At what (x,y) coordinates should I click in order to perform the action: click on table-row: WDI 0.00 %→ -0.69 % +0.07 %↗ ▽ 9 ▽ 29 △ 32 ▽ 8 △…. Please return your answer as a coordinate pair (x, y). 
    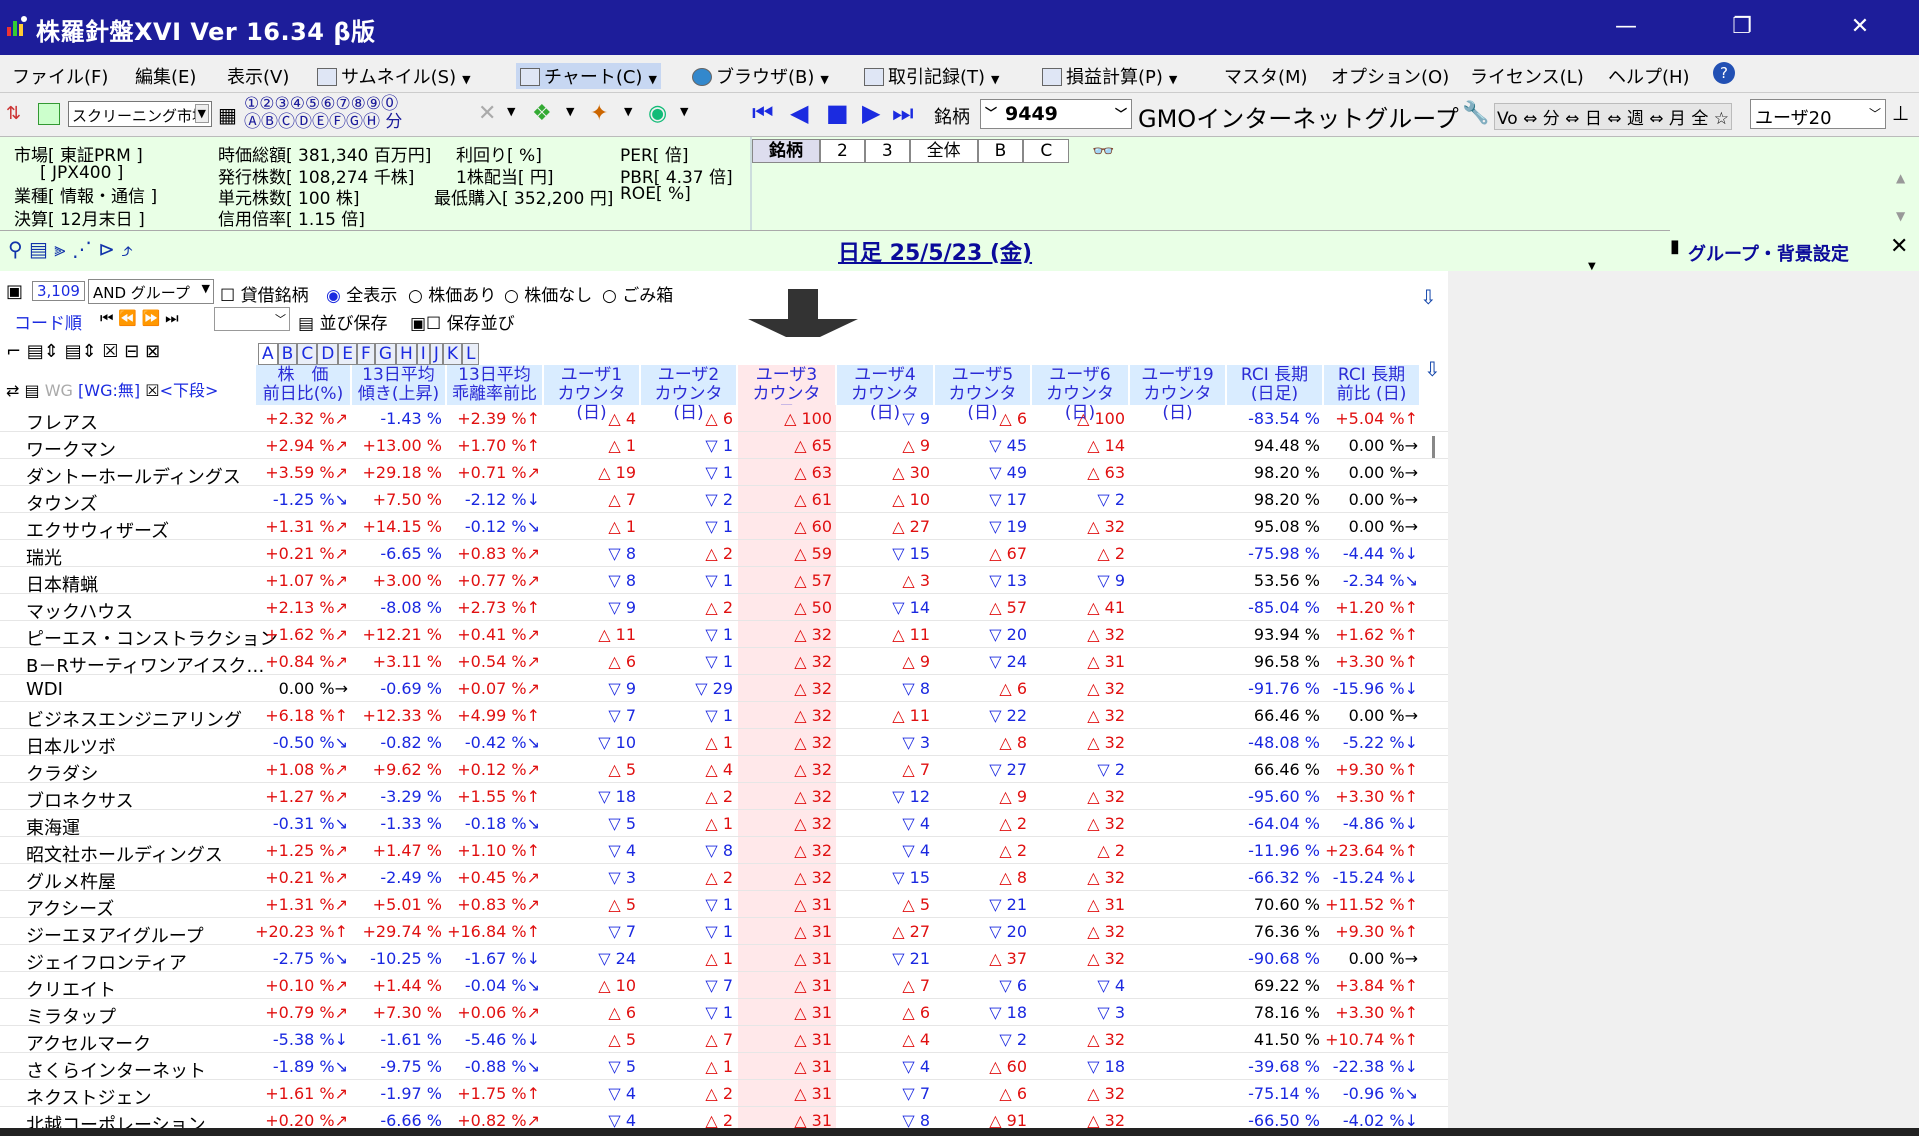
    Looking at the image, I should click on (724, 688).